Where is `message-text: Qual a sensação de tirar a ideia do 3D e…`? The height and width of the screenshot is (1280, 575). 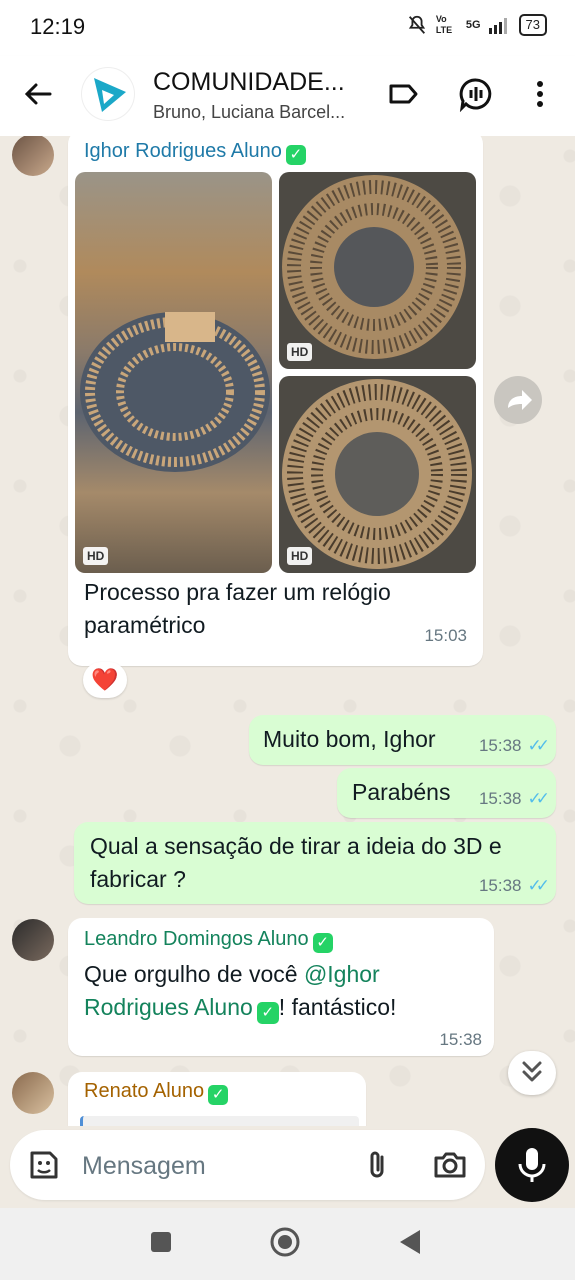
message-text: Qual a sensação de tirar a ideia do 3D e… is located at coordinates (296, 862).